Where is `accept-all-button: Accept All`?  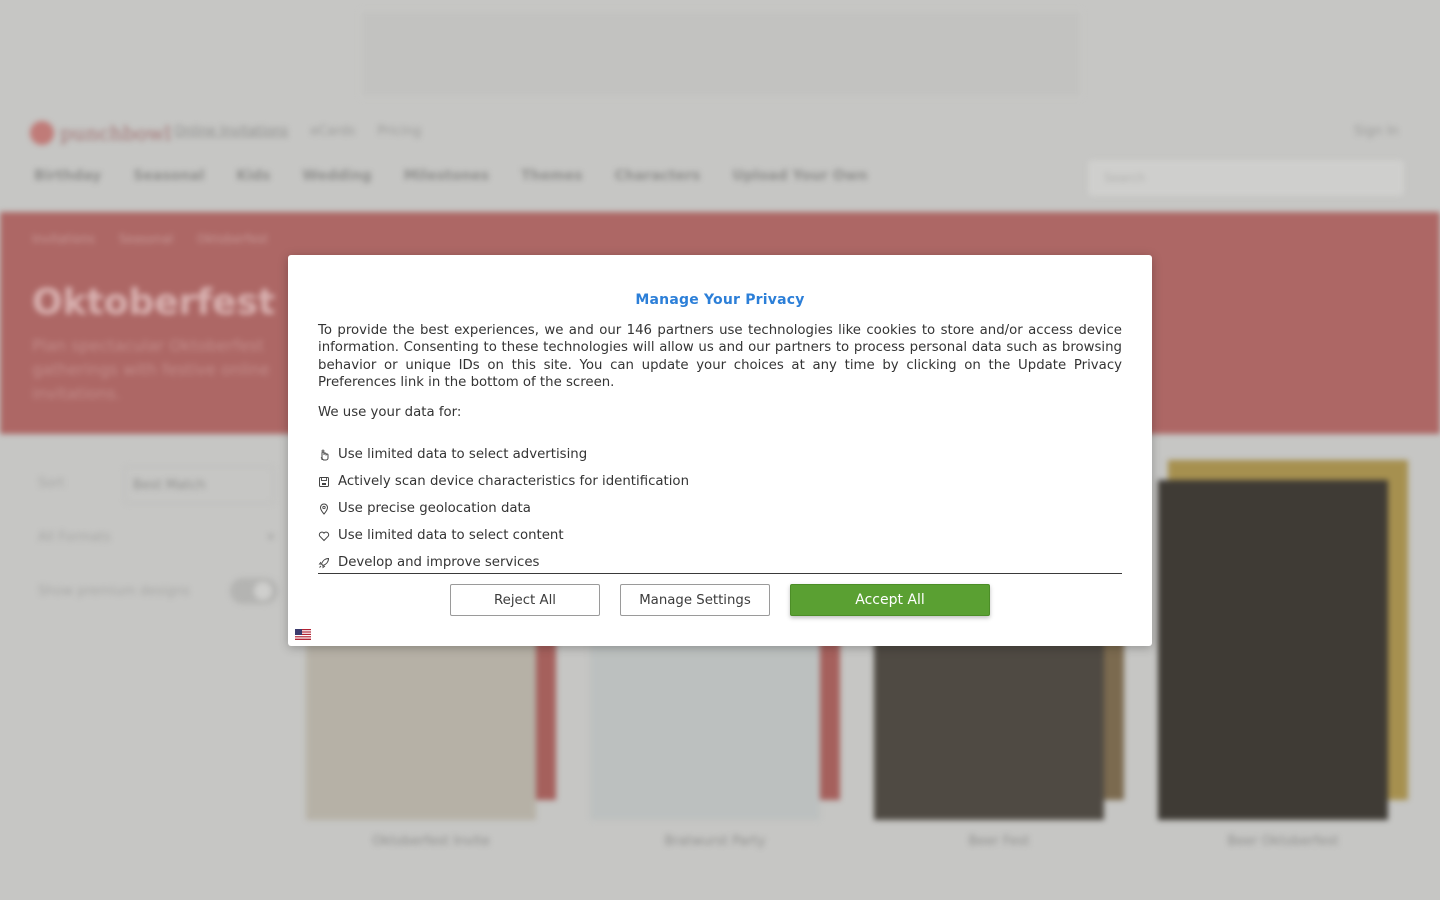
accept-all-button: Accept All is located at coordinates (890, 600).